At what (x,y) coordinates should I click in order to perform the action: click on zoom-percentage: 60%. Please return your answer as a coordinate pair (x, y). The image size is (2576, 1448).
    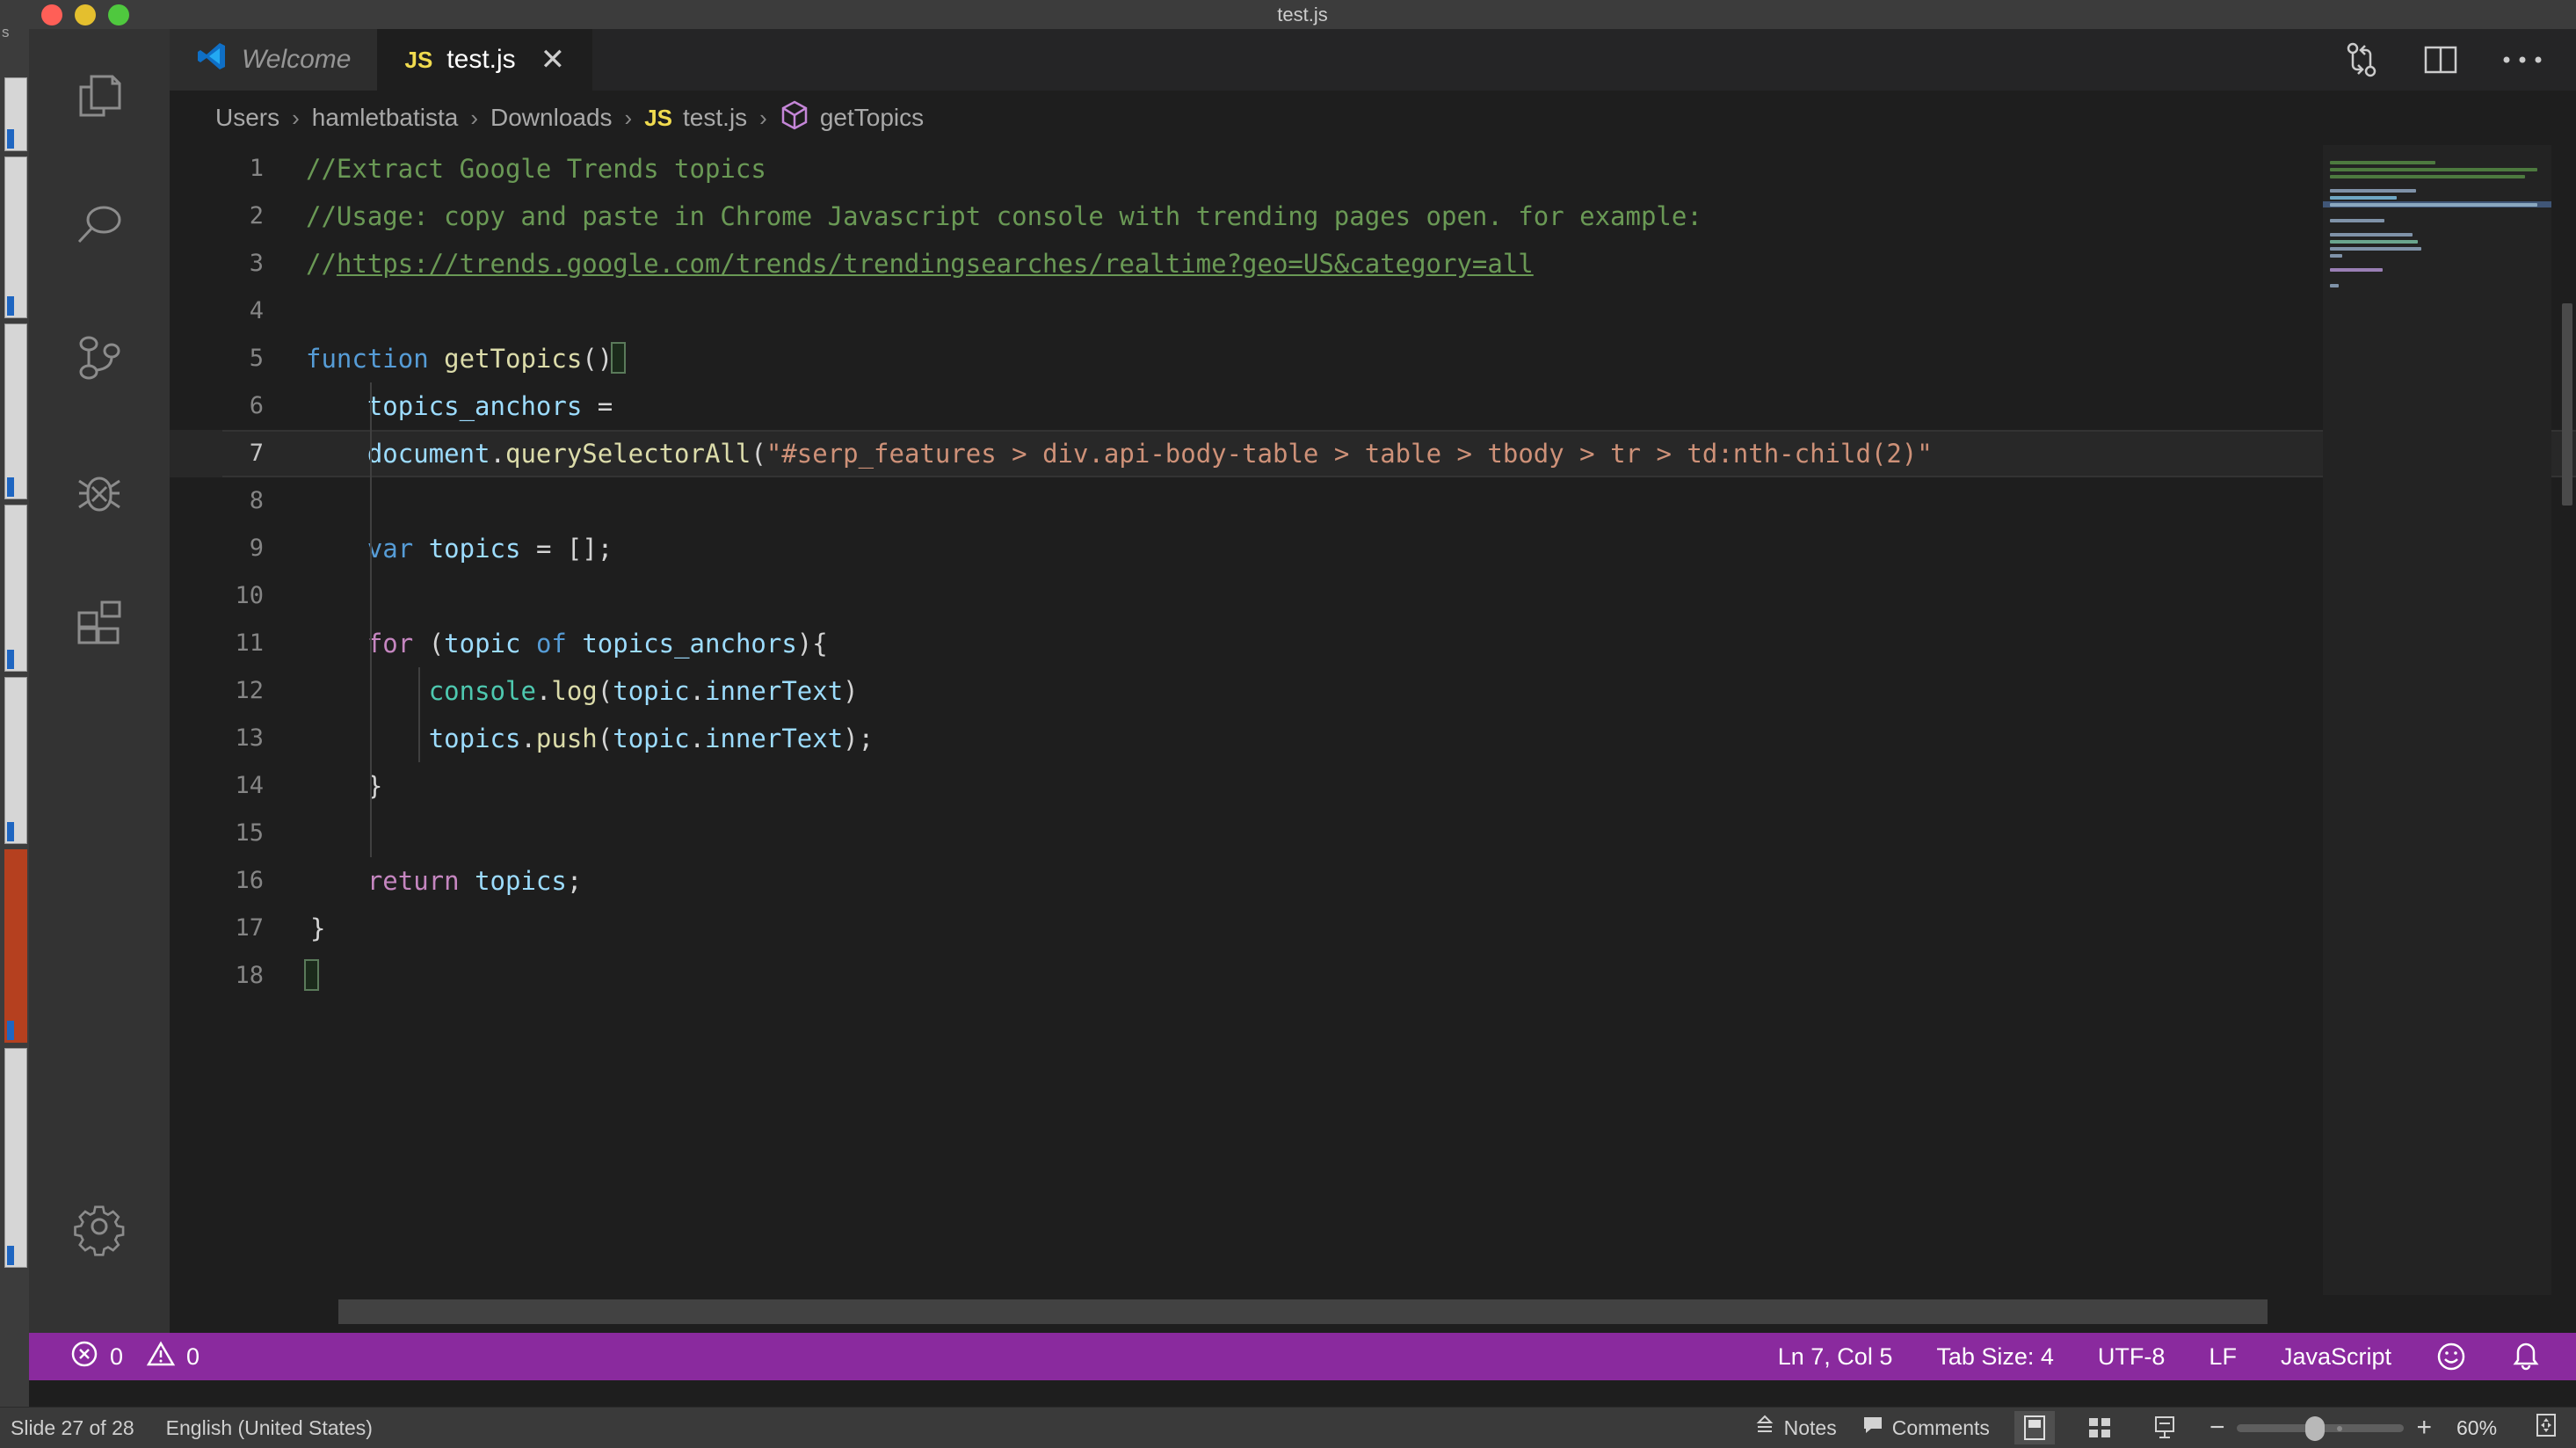
    Looking at the image, I should click on (2482, 1428).